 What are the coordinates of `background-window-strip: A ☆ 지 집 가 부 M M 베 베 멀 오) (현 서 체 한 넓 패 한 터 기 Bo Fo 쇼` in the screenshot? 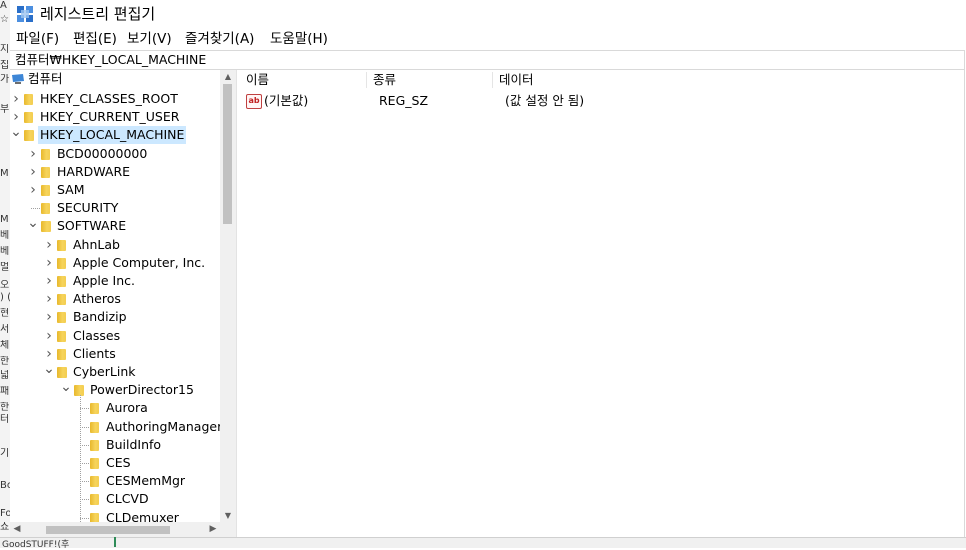 It's located at (5, 273).